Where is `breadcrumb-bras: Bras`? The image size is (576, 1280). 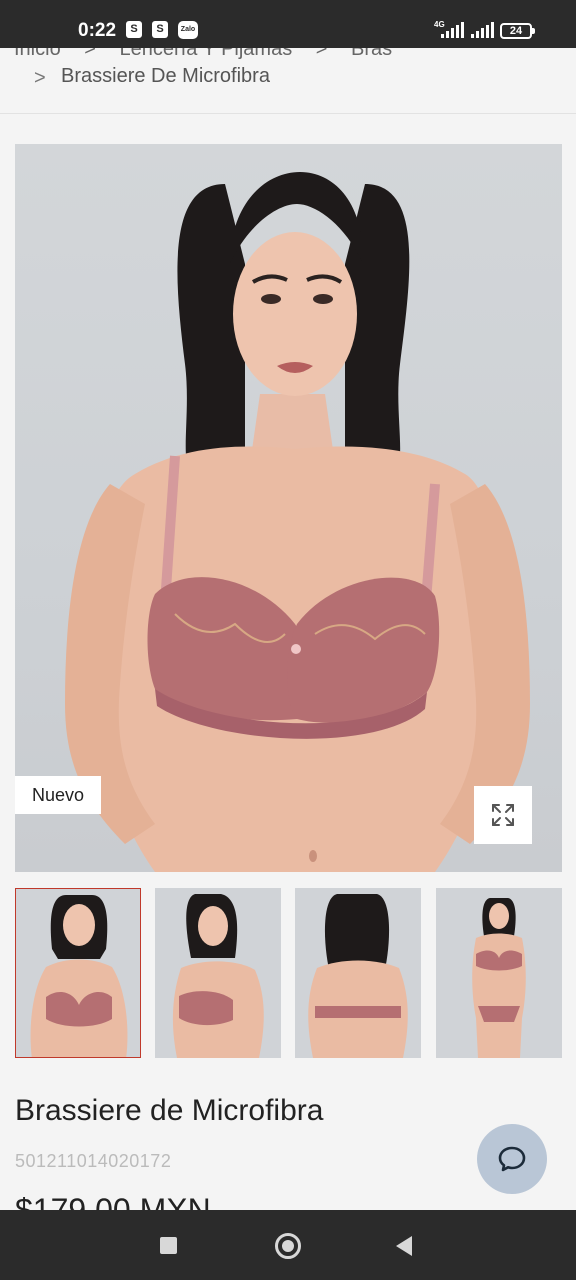 breadcrumb-bras: Bras is located at coordinates (371, 54).